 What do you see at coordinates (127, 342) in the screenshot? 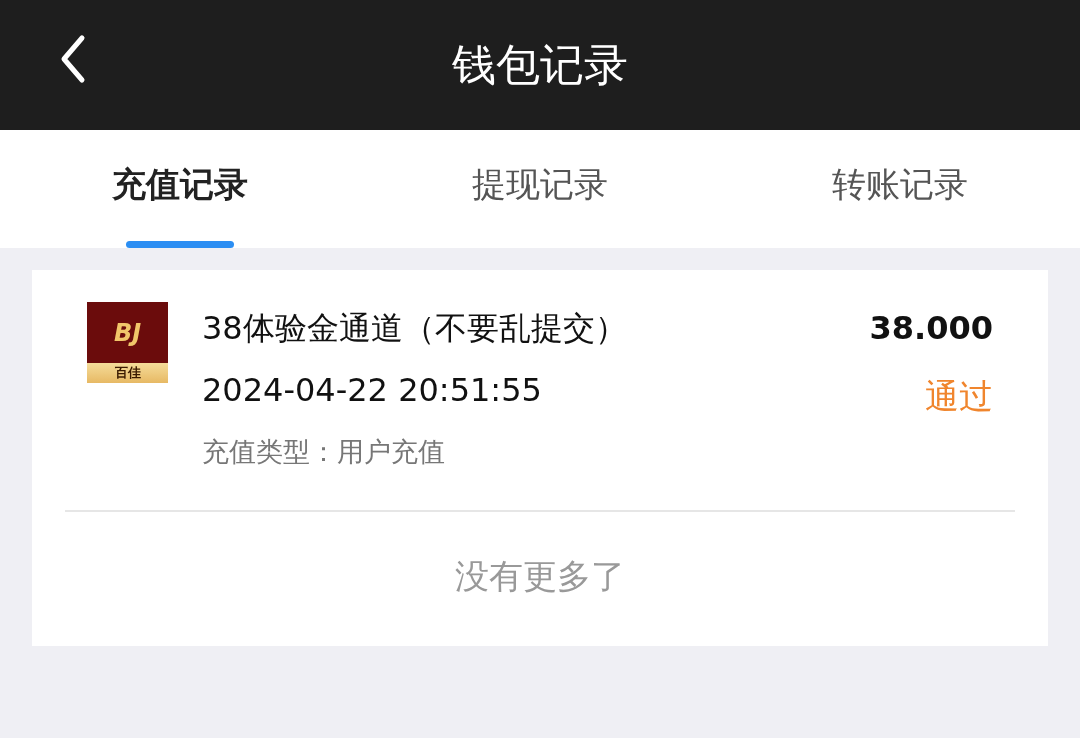
I see `brand-logo: BJ 百佳` at bounding box center [127, 342].